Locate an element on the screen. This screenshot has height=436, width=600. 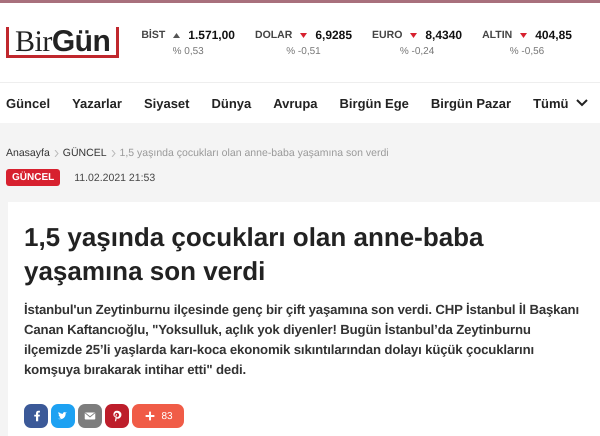
chevron-down-icon is located at coordinates (582, 103).